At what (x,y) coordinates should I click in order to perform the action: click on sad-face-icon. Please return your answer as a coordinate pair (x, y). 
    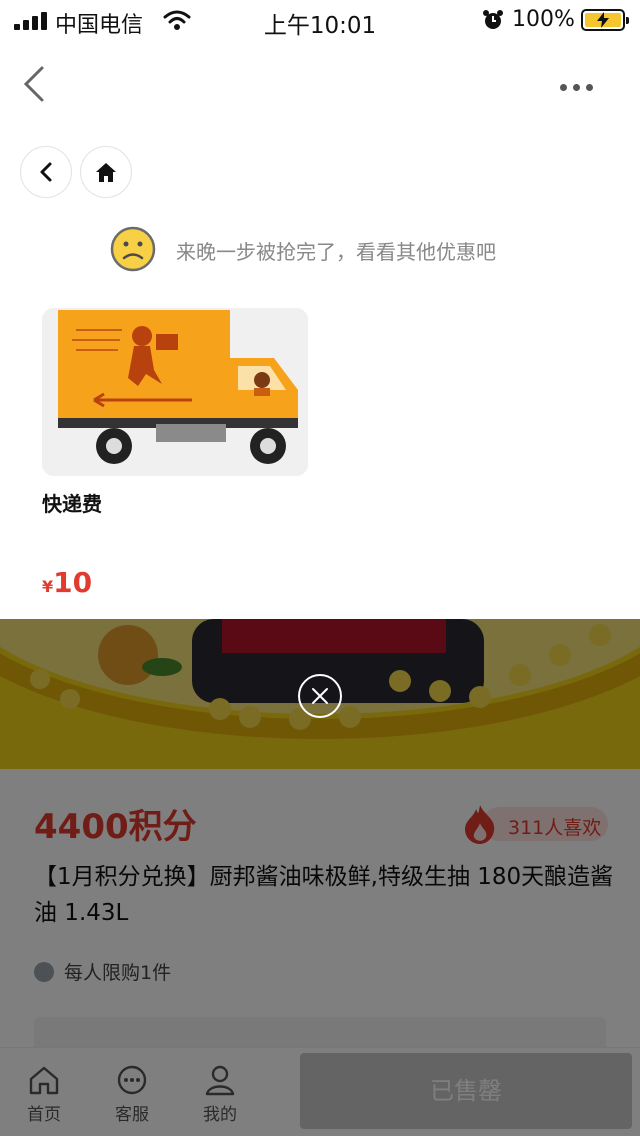
    Looking at the image, I should click on (133, 249).